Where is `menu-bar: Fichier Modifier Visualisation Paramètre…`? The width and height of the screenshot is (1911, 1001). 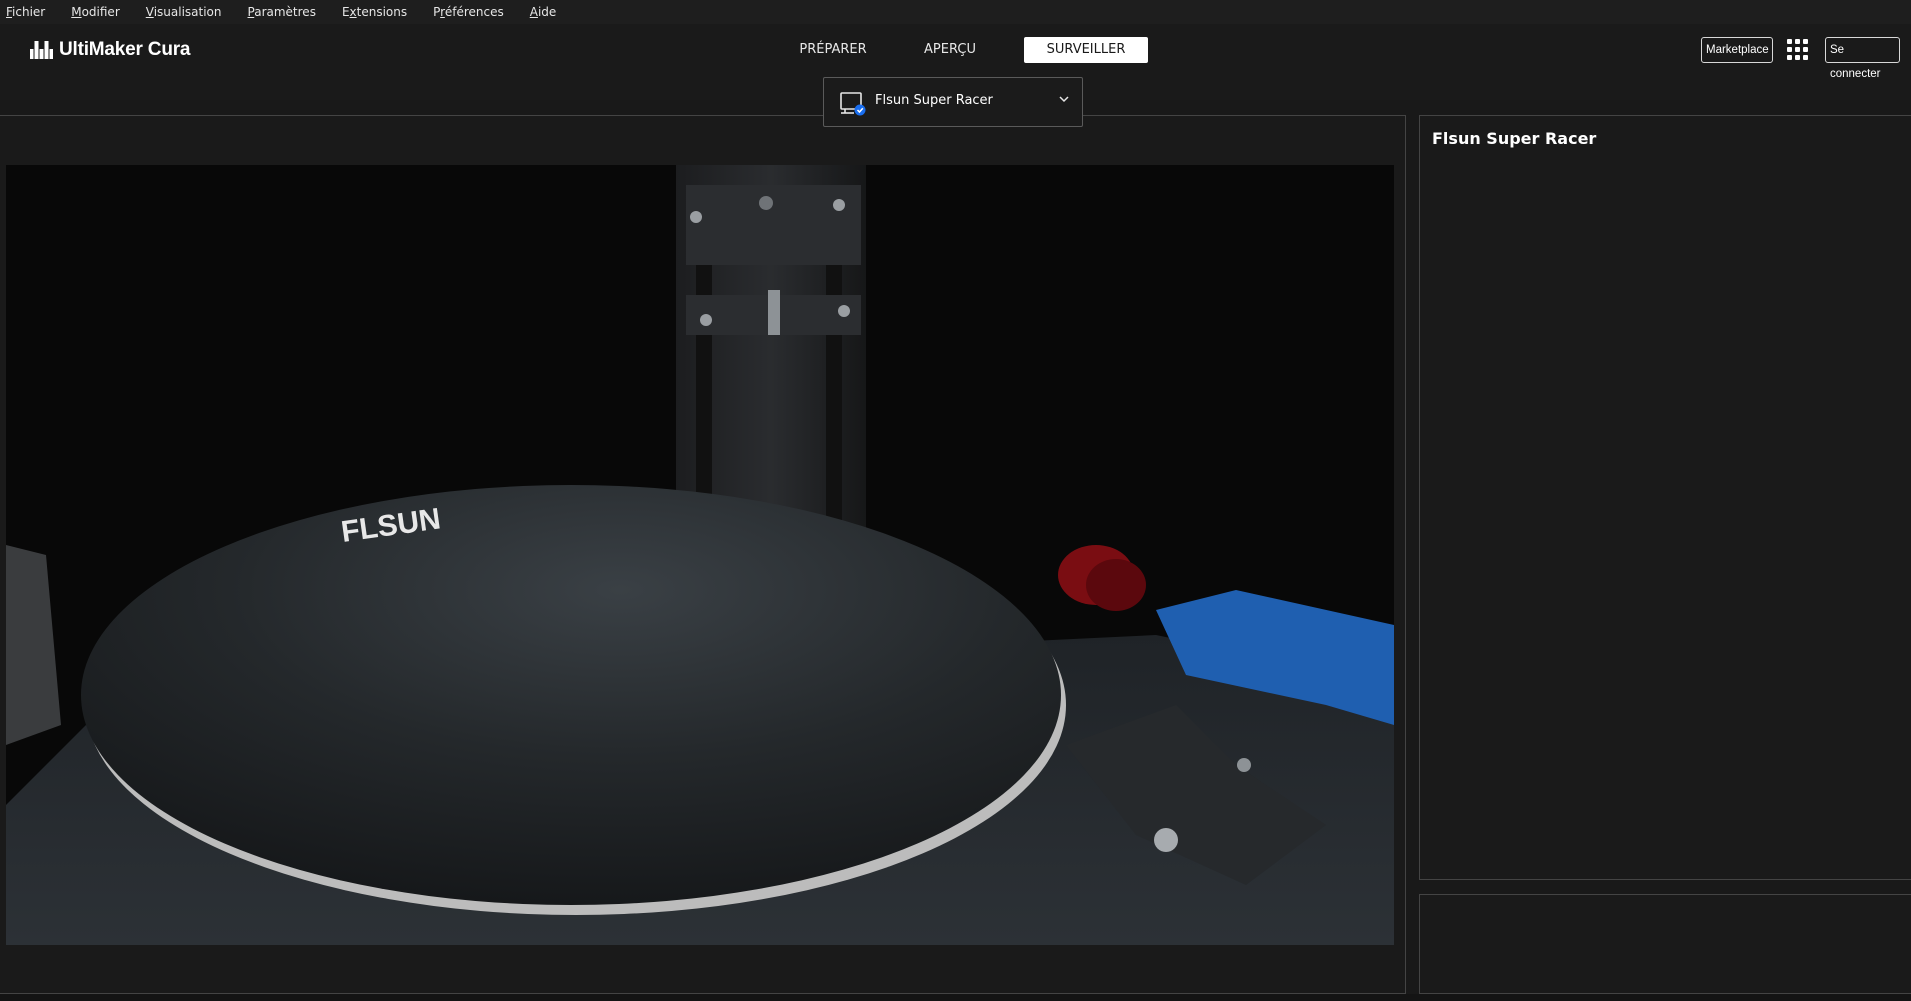
menu-bar: Fichier Modifier Visualisation Paramètre… is located at coordinates (955, 12).